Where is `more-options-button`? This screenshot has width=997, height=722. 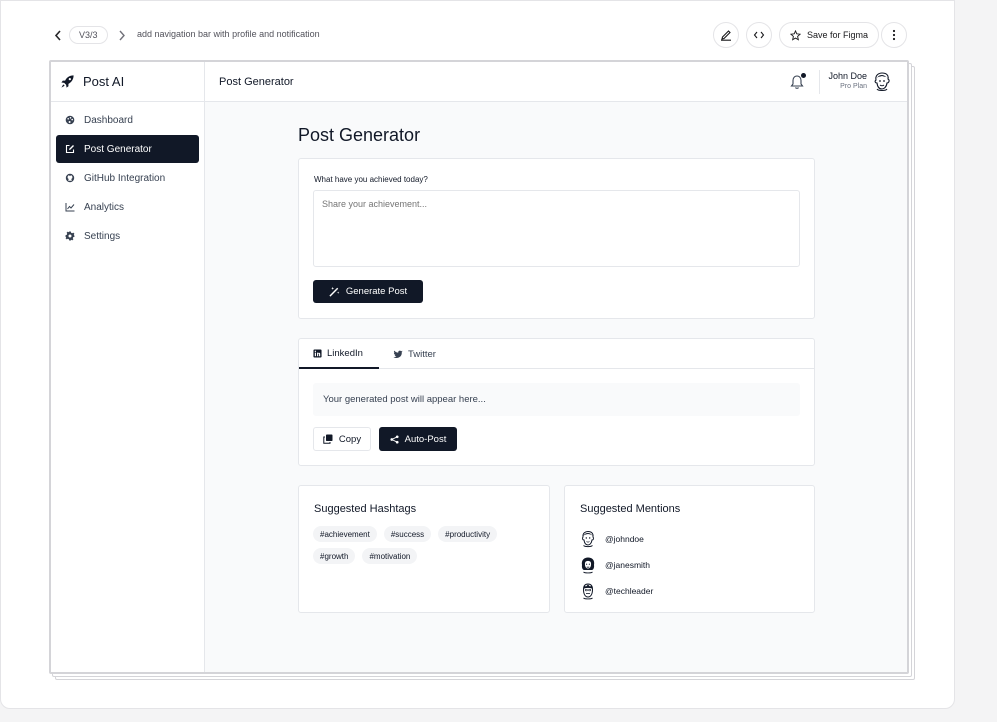
more-options-button is located at coordinates (894, 35).